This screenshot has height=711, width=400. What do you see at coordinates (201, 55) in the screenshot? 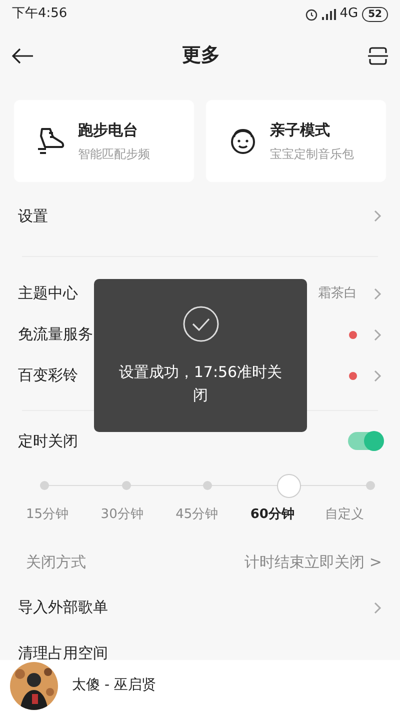
I see `page-title: 更多` at bounding box center [201, 55].